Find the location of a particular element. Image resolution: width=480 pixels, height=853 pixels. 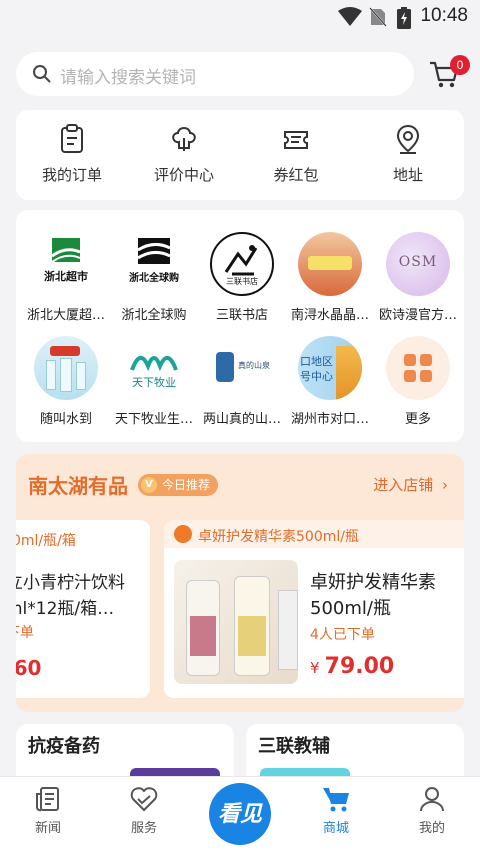

my-orders-button: 我的订单 is located at coordinates (72, 159).